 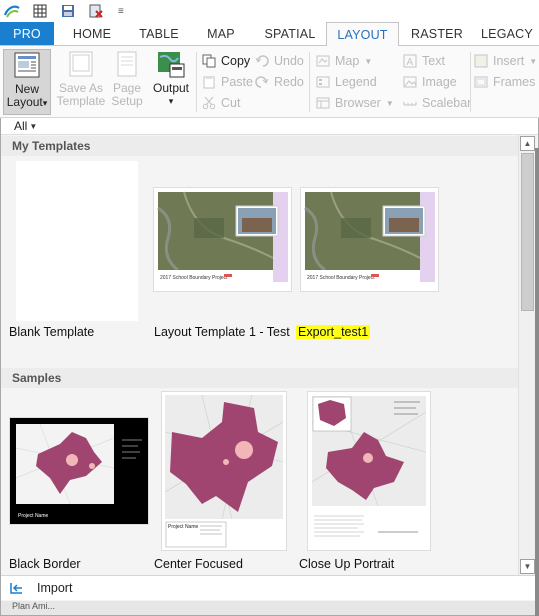 What do you see at coordinates (509, 61) in the screenshot?
I see `insert-label: Insert` at bounding box center [509, 61].